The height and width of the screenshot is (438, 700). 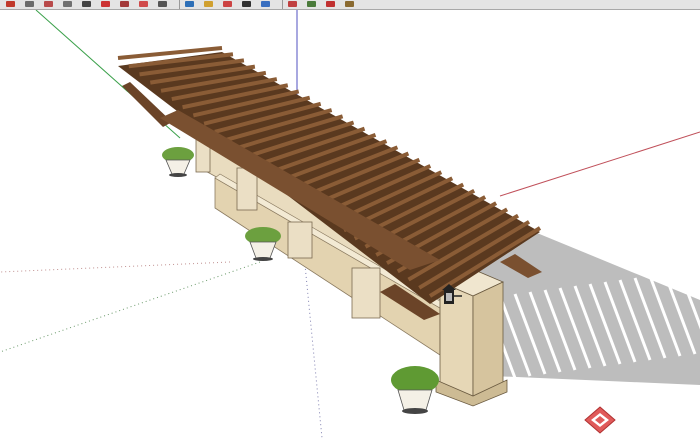 I want to click on red-axis-line, so click(x=599, y=164).